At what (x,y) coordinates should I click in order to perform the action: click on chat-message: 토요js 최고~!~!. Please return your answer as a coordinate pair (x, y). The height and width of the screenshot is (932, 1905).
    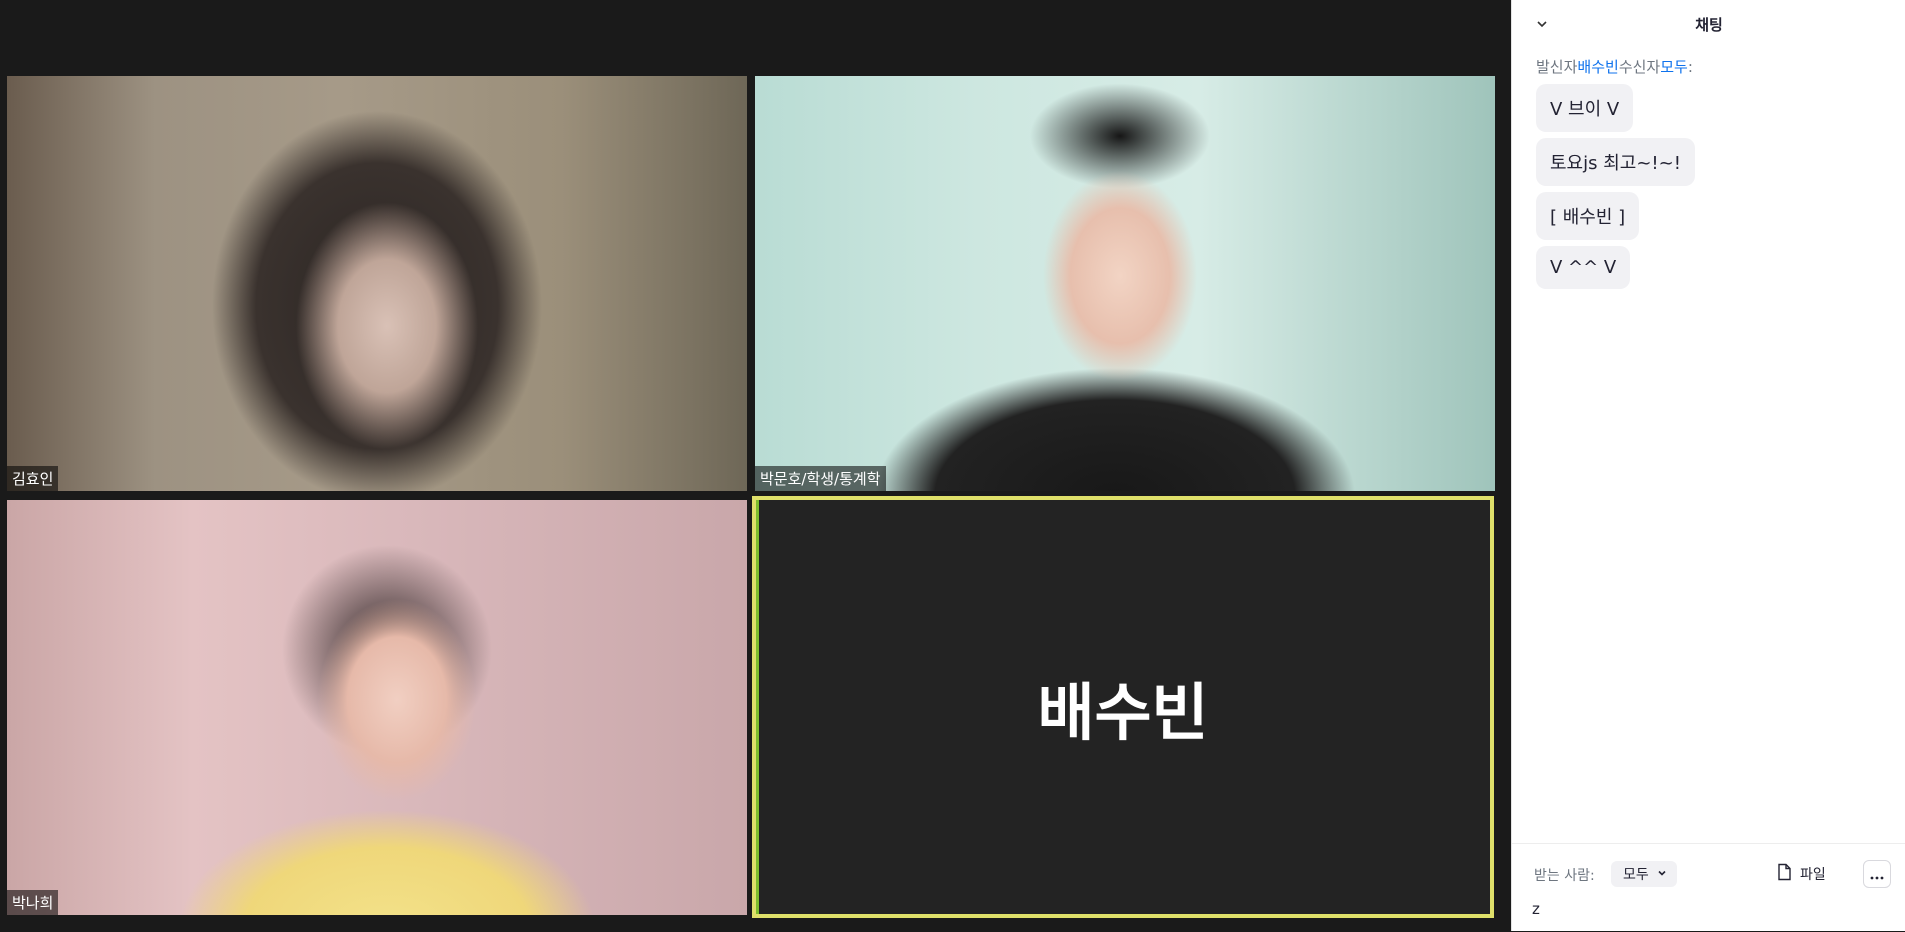
    Looking at the image, I should click on (1615, 162).